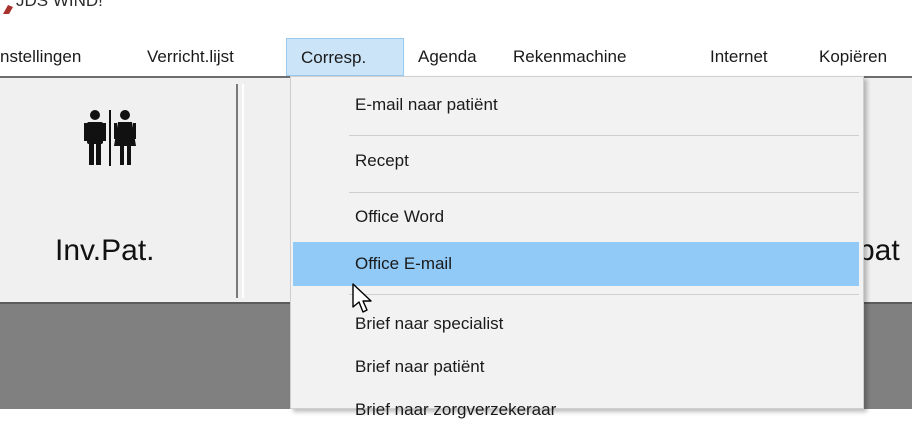 Image resolution: width=912 pixels, height=430 pixels. Describe the element at coordinates (576, 161) in the screenshot. I see `menuitem-recept: Recept` at that location.